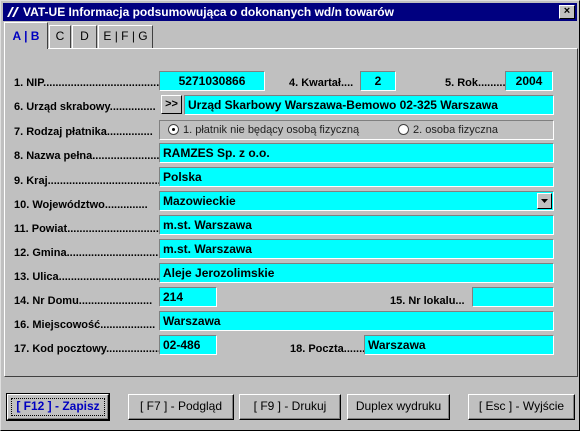  What do you see at coordinates (356, 177) in the screenshot?
I see `kraj-field: Polska` at bounding box center [356, 177].